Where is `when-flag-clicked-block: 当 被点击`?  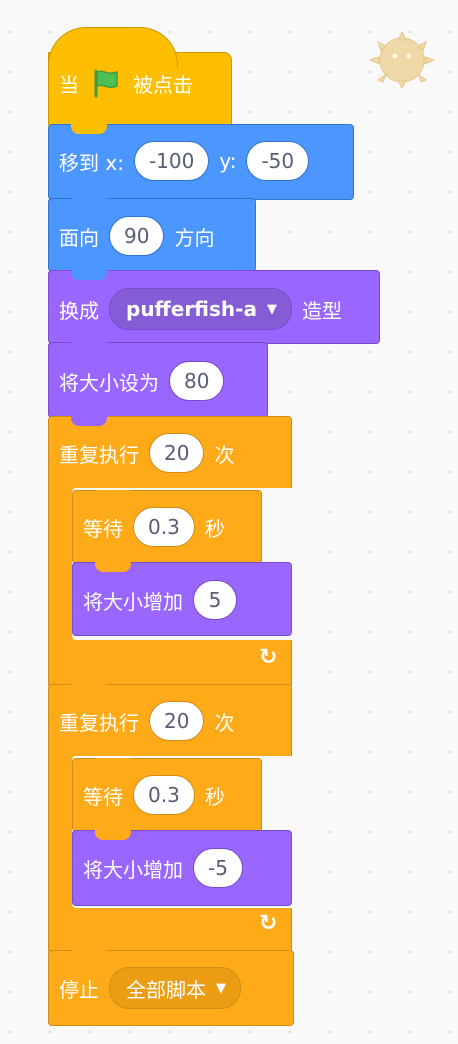 when-flag-clicked-block: 当 被点击 is located at coordinates (140, 77).